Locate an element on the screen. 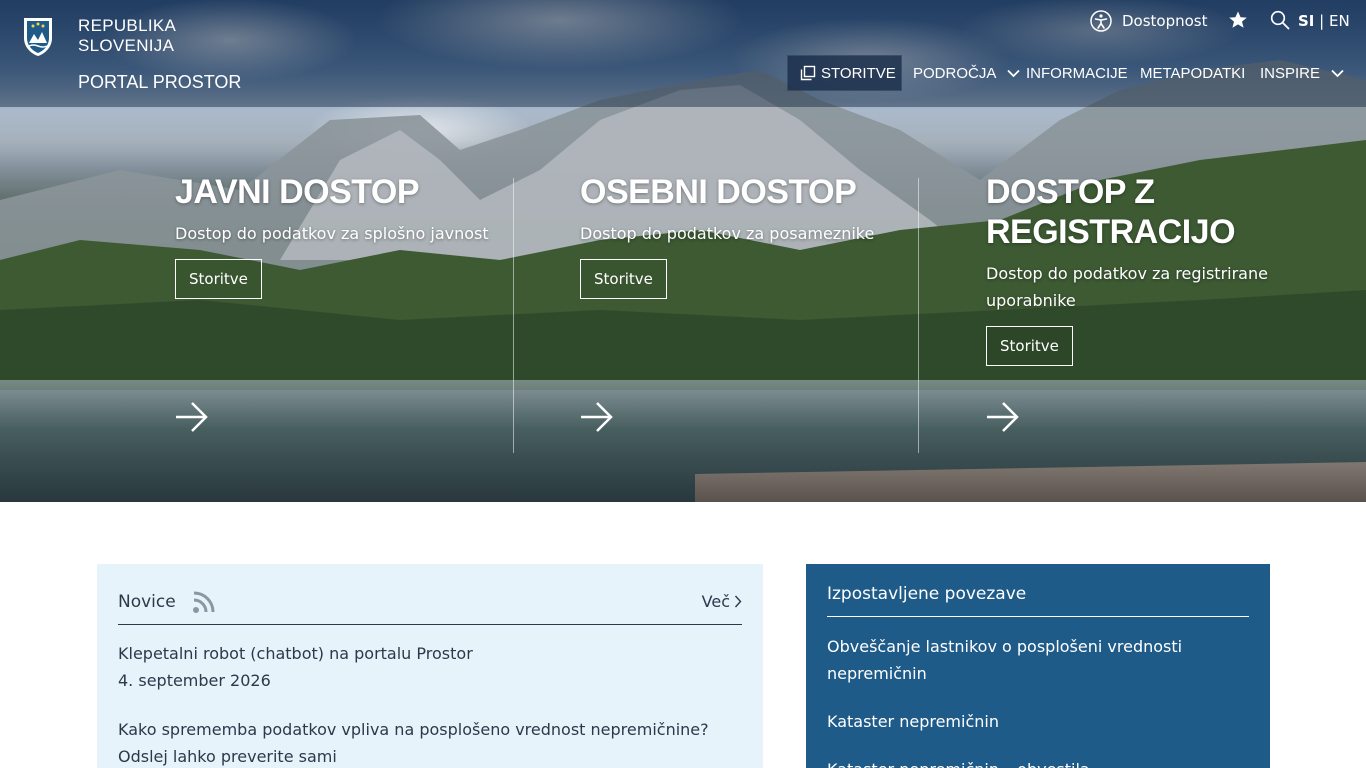  search-button is located at coordinates (1280, 20).